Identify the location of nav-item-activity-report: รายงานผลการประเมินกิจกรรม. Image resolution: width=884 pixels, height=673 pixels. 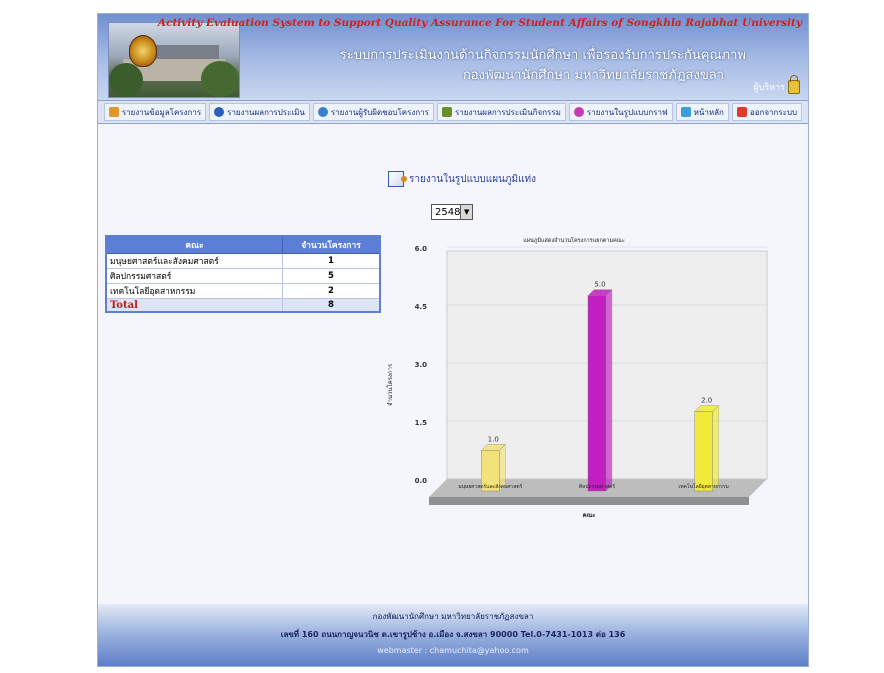
(501, 112).